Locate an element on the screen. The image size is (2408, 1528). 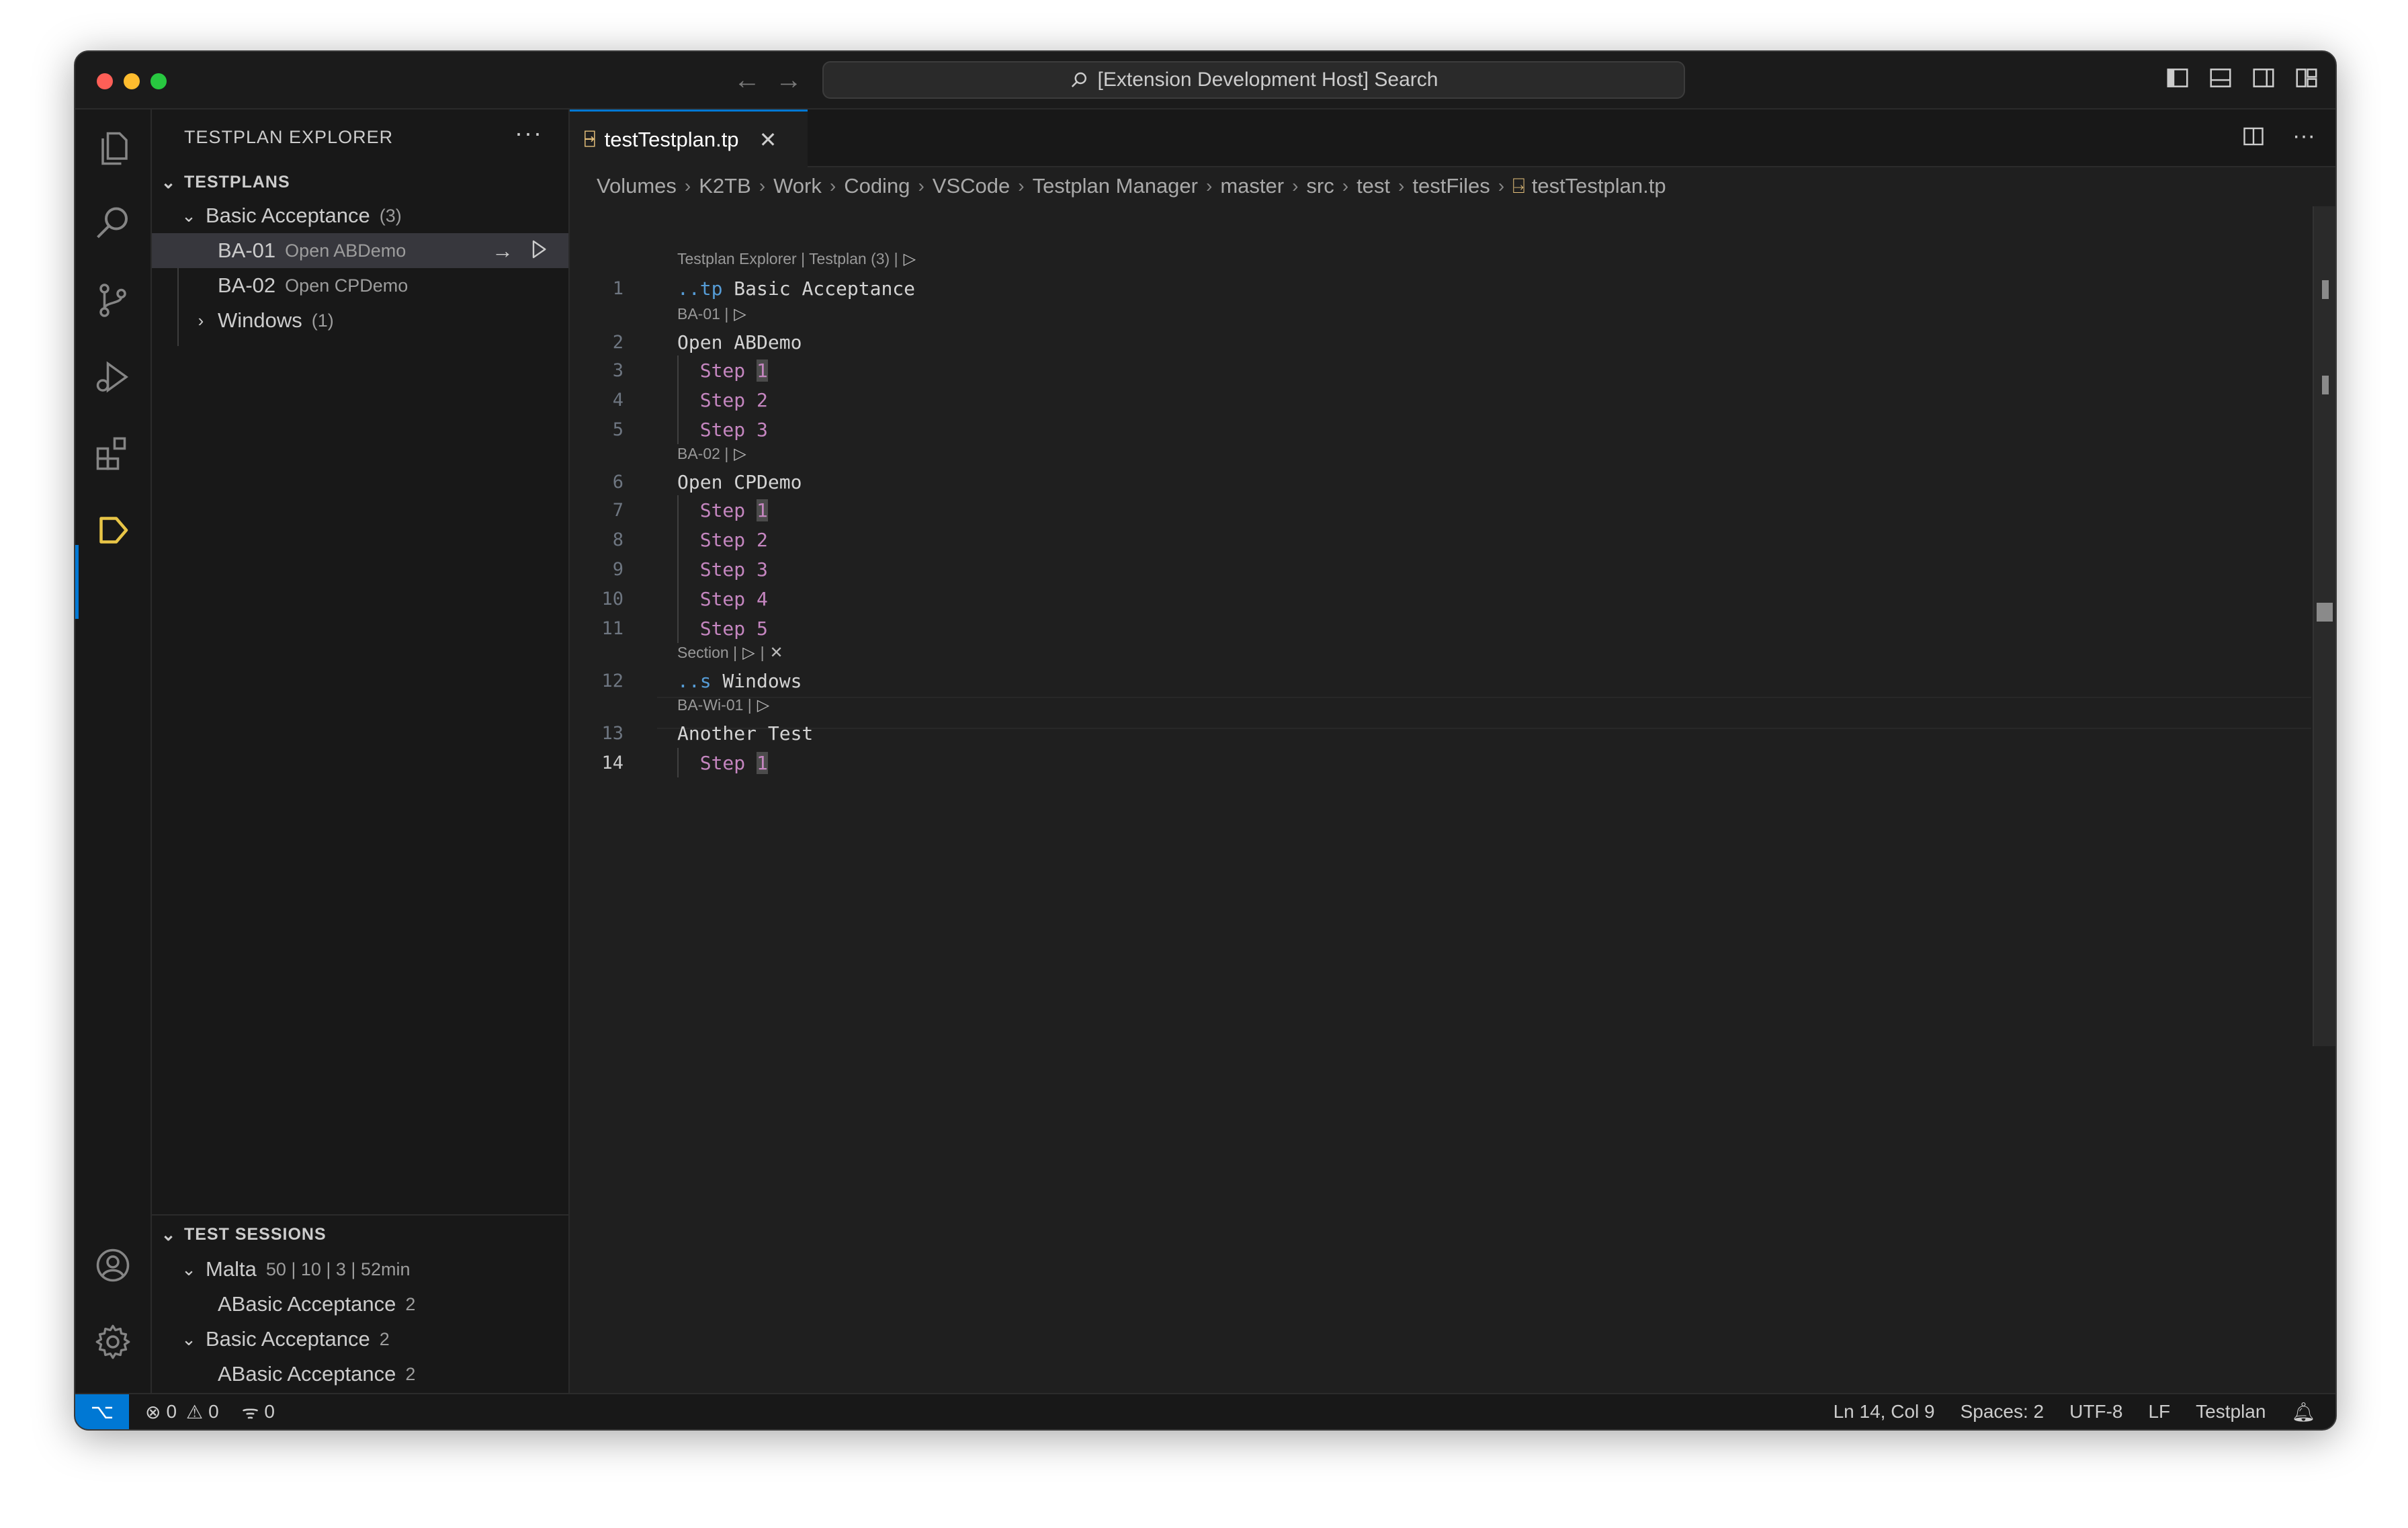
problems-indicator: ⊗ 0 ⚠ 0 is located at coordinates (182, 1412).